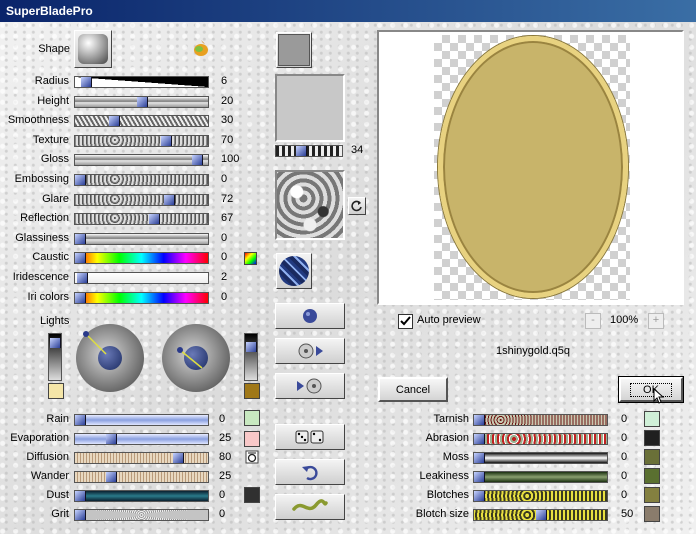  What do you see at coordinates (38, 120) in the screenshot?
I see `smoothness-label: Smoothness` at bounding box center [38, 120].